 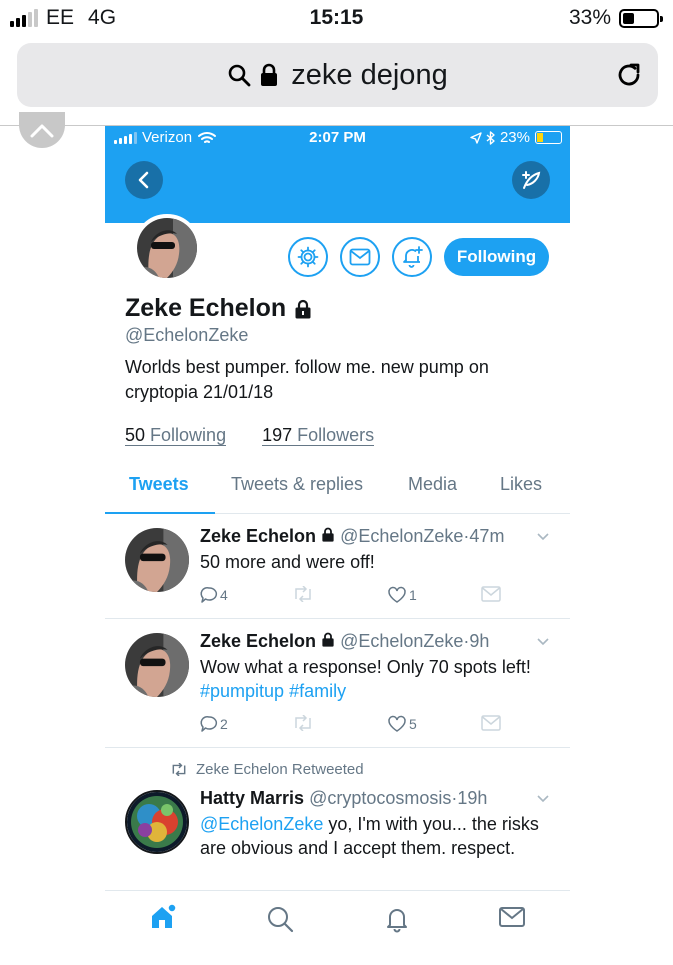 What do you see at coordinates (521, 484) in the screenshot?
I see `tab-likes: Likes` at bounding box center [521, 484].